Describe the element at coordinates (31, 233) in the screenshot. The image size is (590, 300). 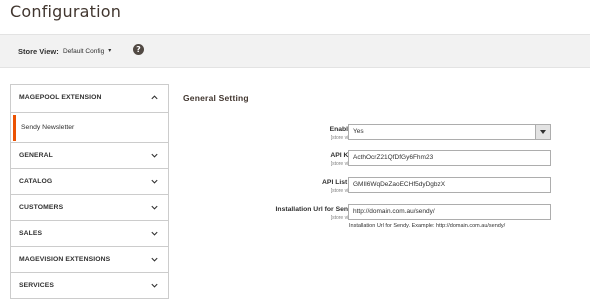
I see `sidebar-section-label: SALES` at that location.